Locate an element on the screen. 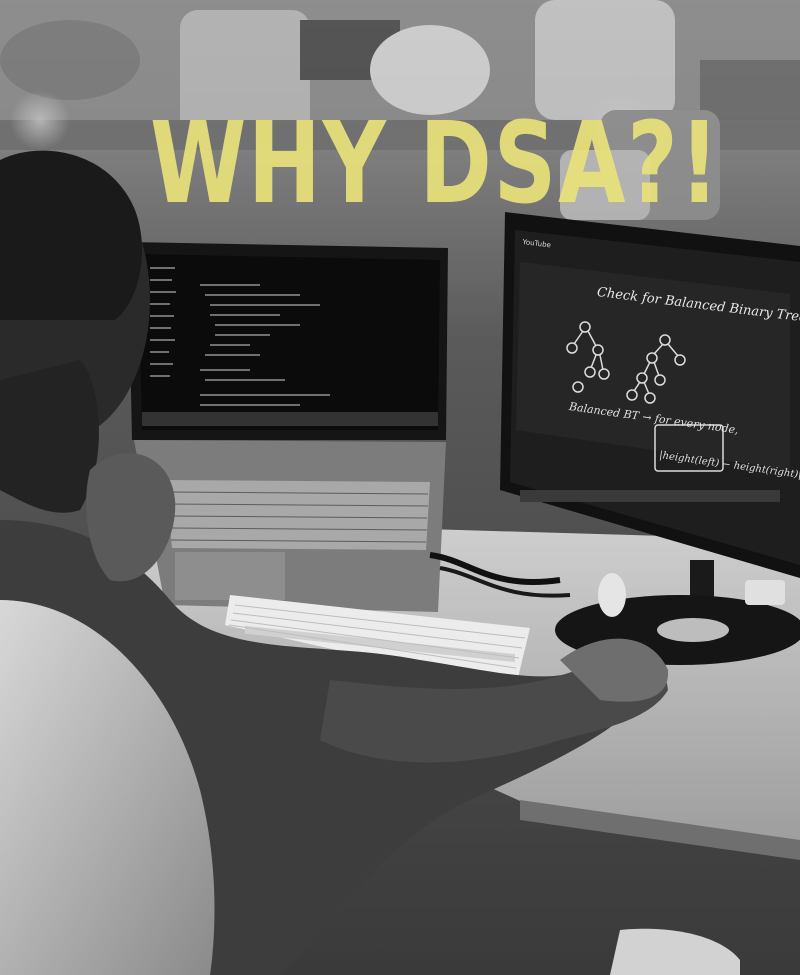 Image resolution: width=800 pixels, height=975 pixels. toy-car is located at coordinates (693, 630).